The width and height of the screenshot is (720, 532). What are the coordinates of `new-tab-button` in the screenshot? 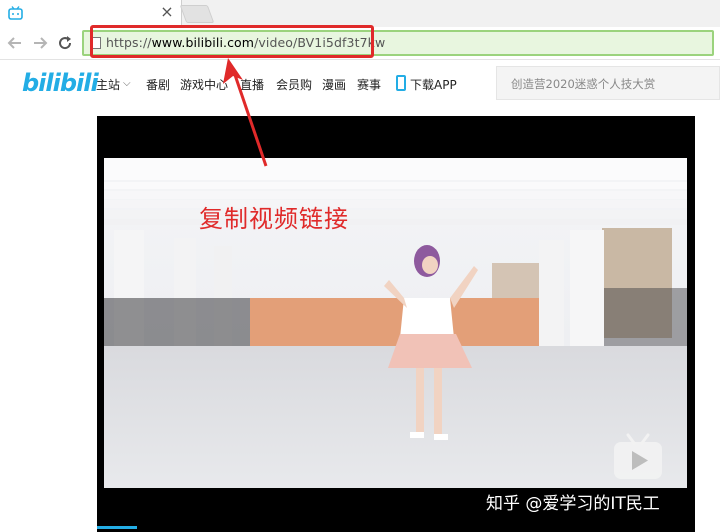 It's located at (197, 14).